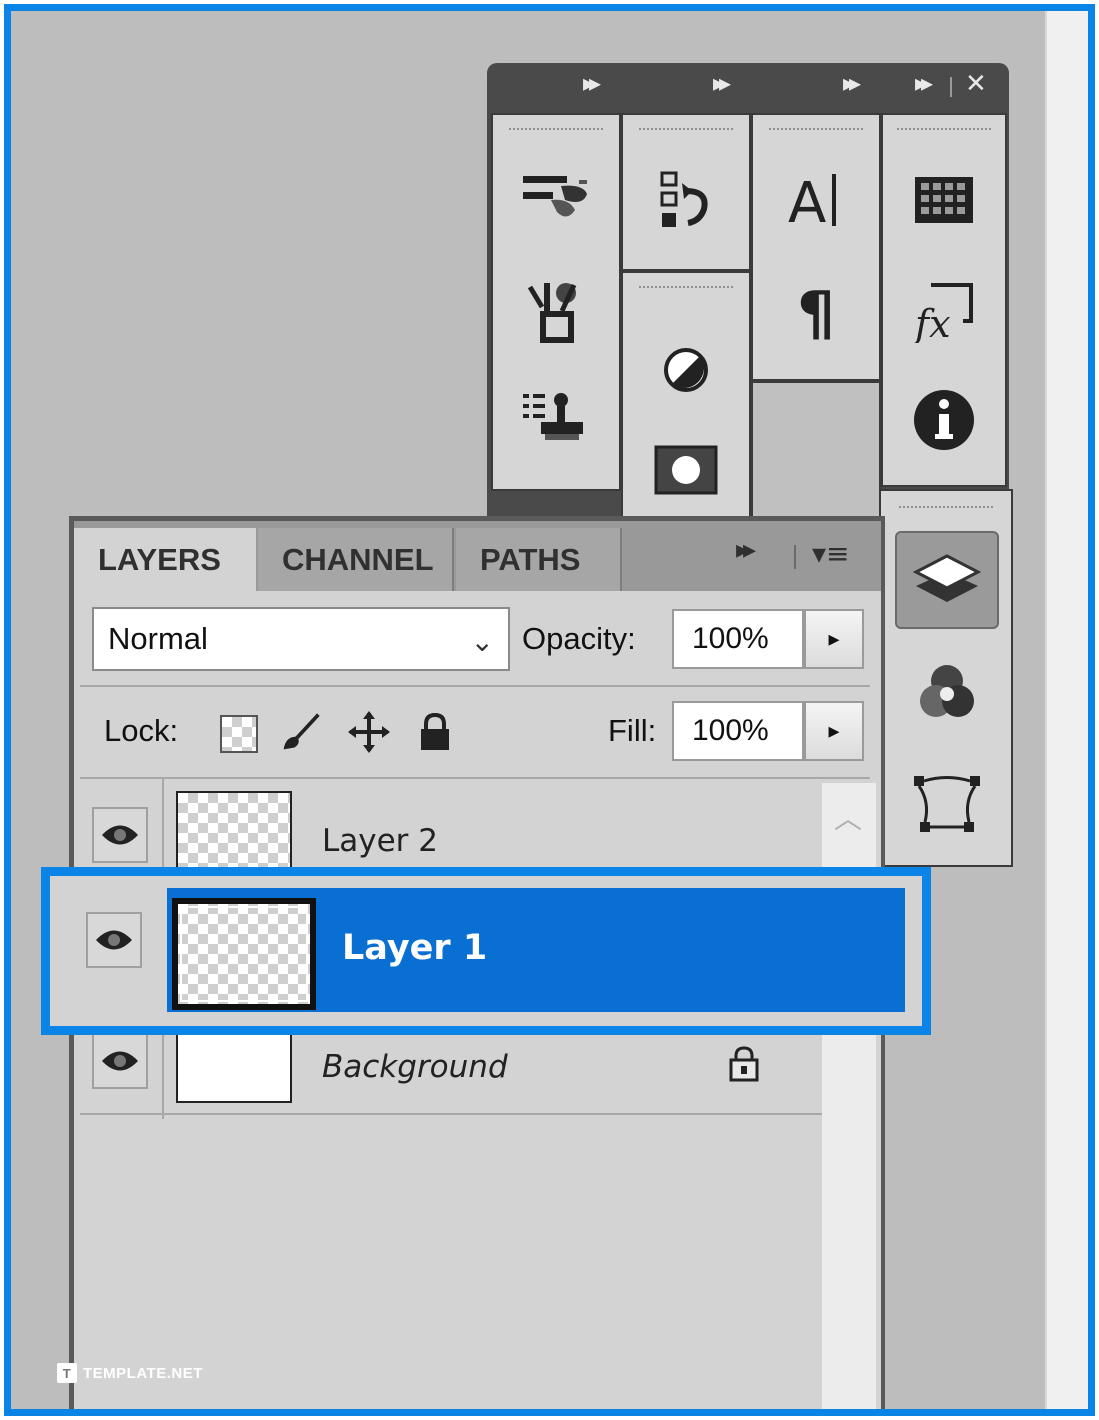 This screenshot has width=1099, height=1420. I want to click on masks-icon, so click(686, 470).